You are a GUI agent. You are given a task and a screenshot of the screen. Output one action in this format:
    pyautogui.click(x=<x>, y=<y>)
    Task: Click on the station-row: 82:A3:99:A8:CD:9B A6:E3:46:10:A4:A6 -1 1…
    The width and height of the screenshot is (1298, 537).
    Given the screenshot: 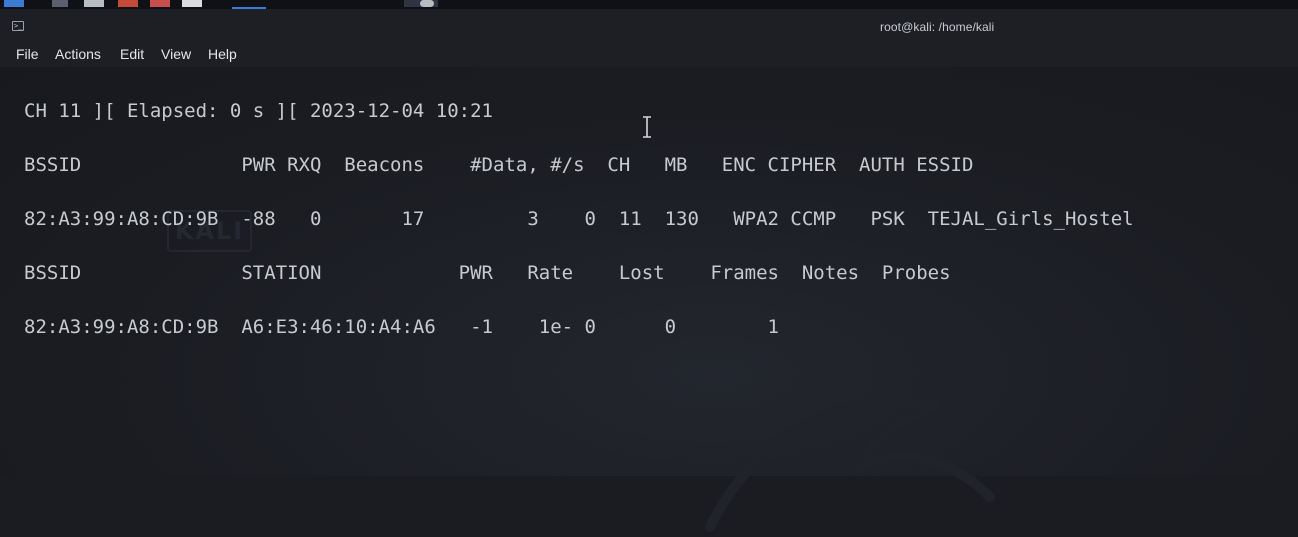 What is the action you would take?
    pyautogui.click(x=401, y=327)
    